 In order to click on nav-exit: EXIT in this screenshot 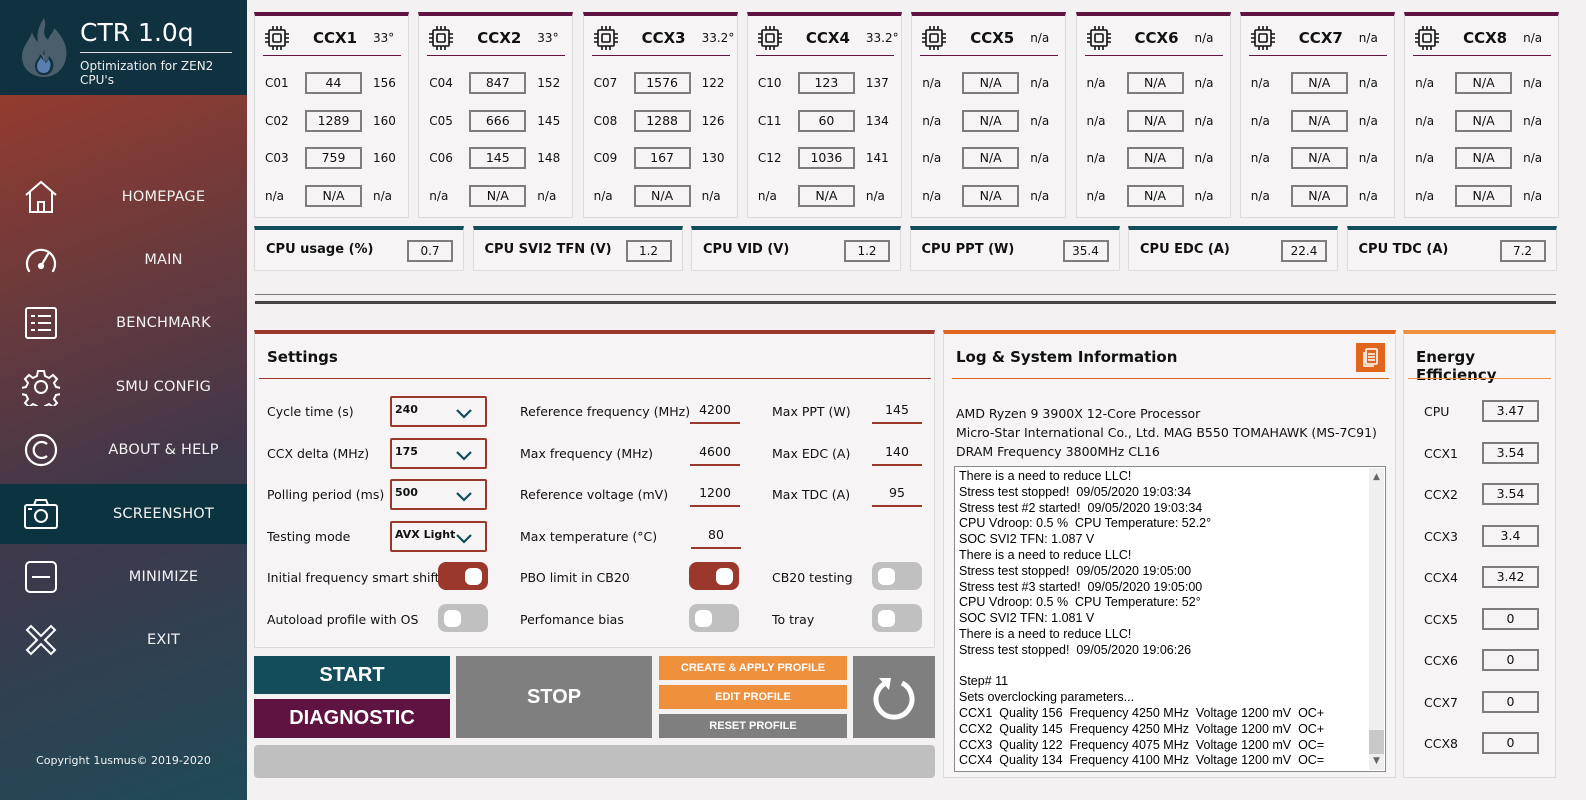, I will do `click(123, 640)`.